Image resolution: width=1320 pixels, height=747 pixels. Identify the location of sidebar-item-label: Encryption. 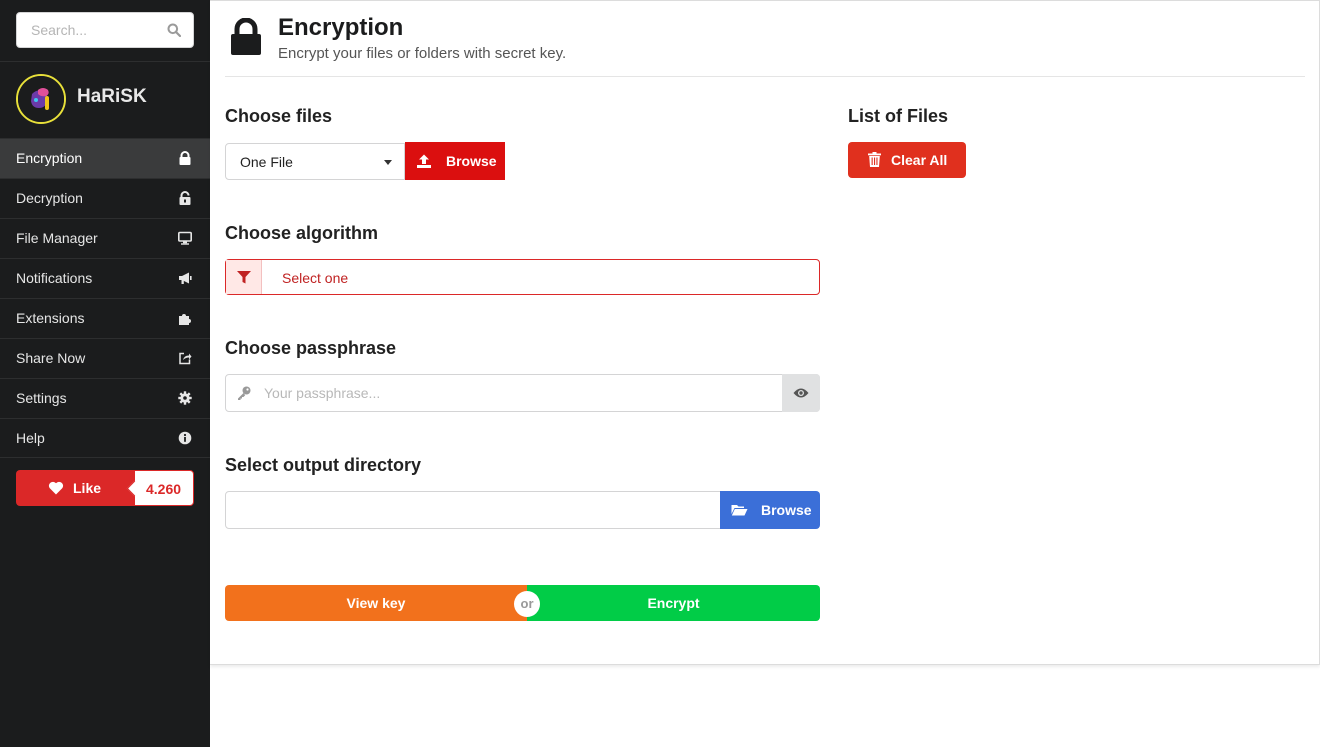
(49, 158).